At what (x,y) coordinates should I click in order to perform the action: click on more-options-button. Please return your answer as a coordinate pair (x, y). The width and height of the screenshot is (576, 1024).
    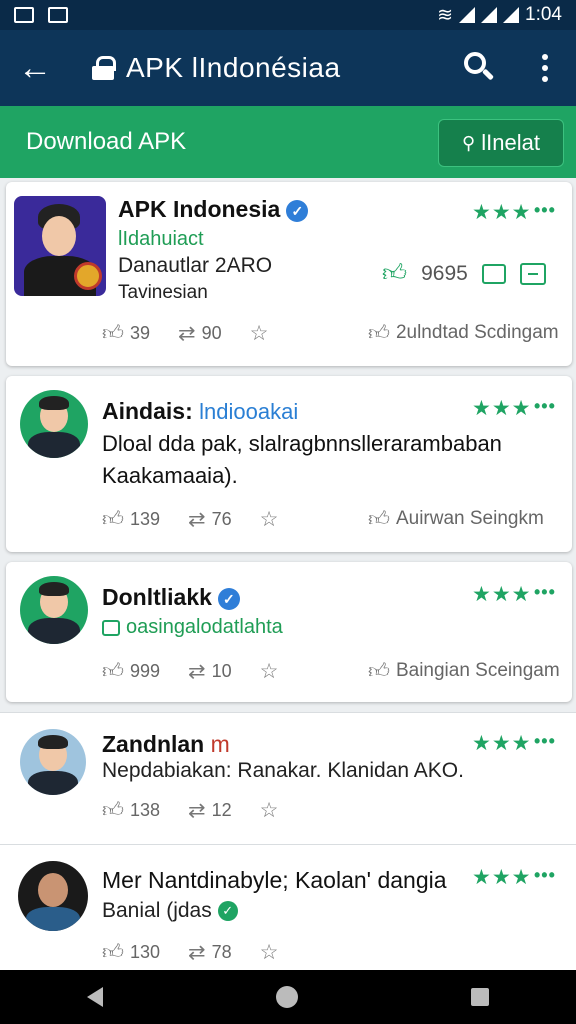
    Looking at the image, I should click on (545, 68).